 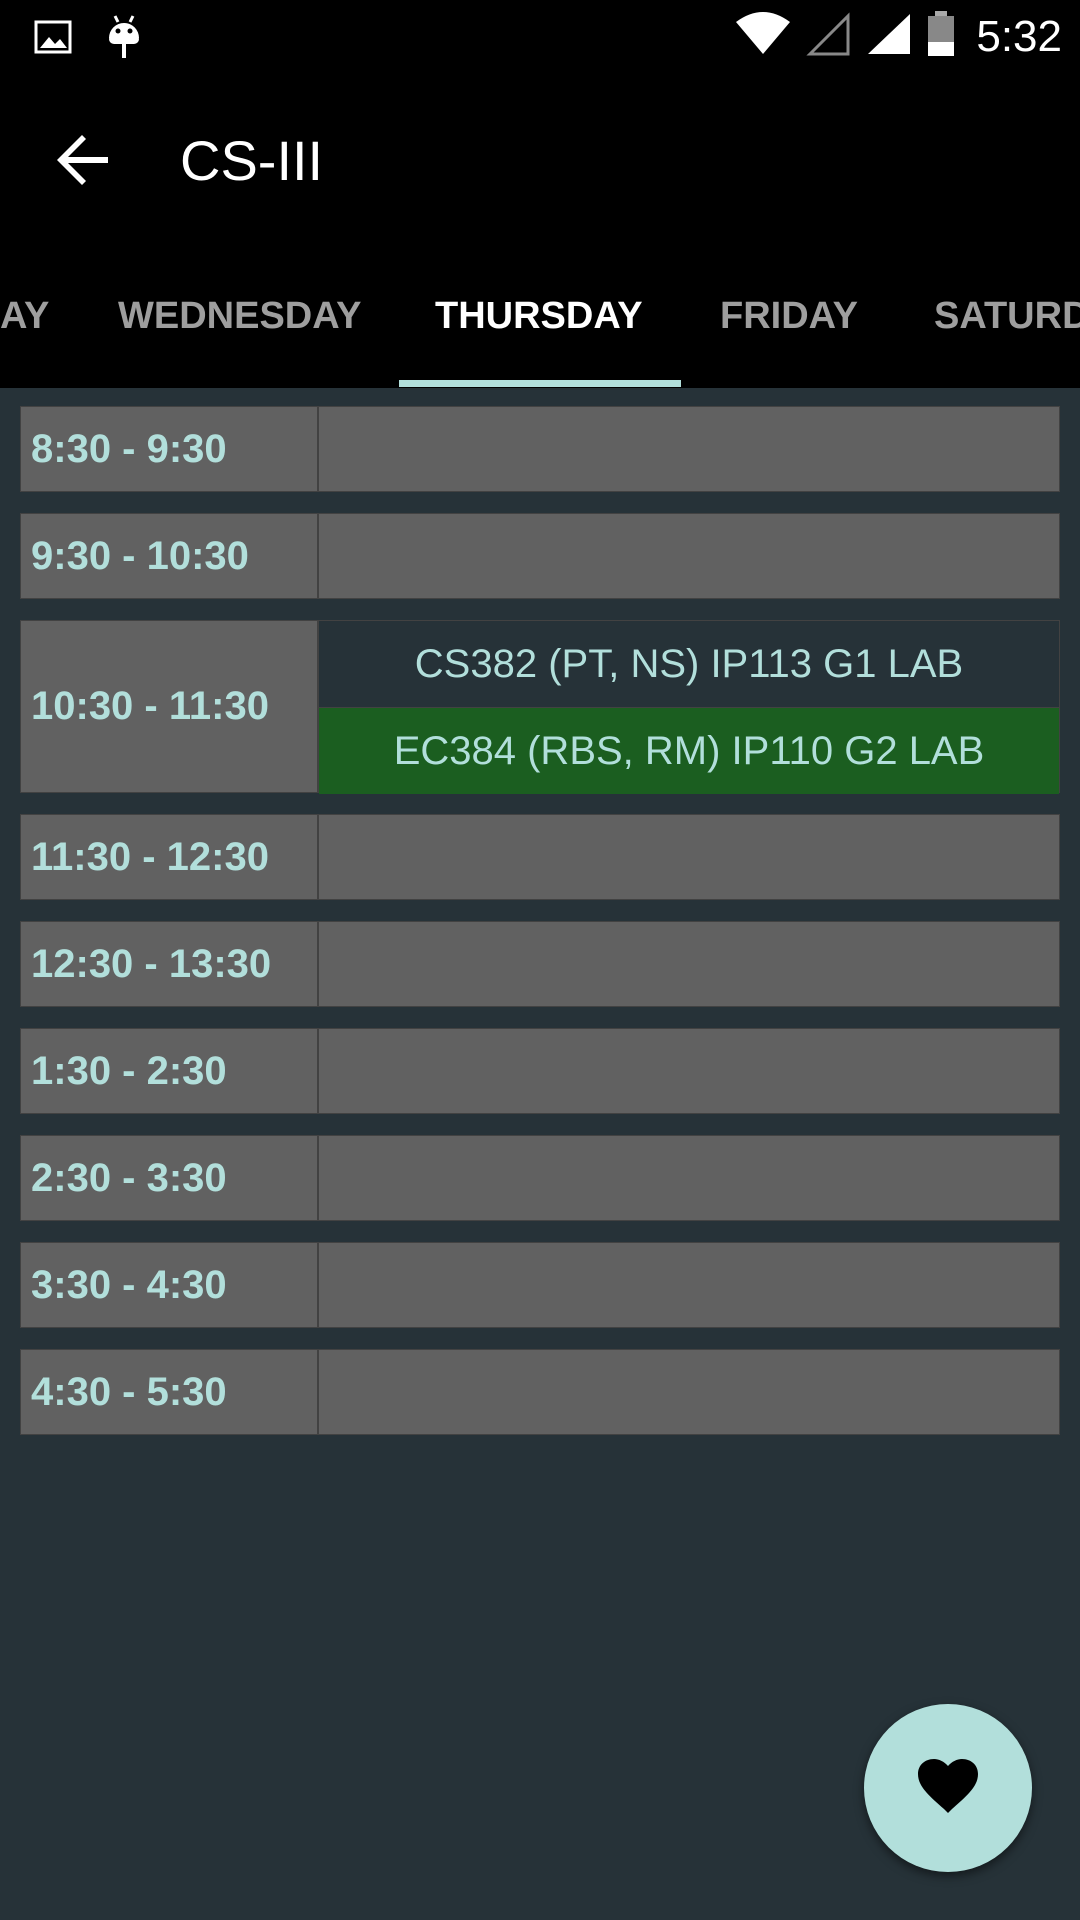 What do you see at coordinates (170, 857) in the screenshot?
I see `time-slot-label: 11:30 - 12:30` at bounding box center [170, 857].